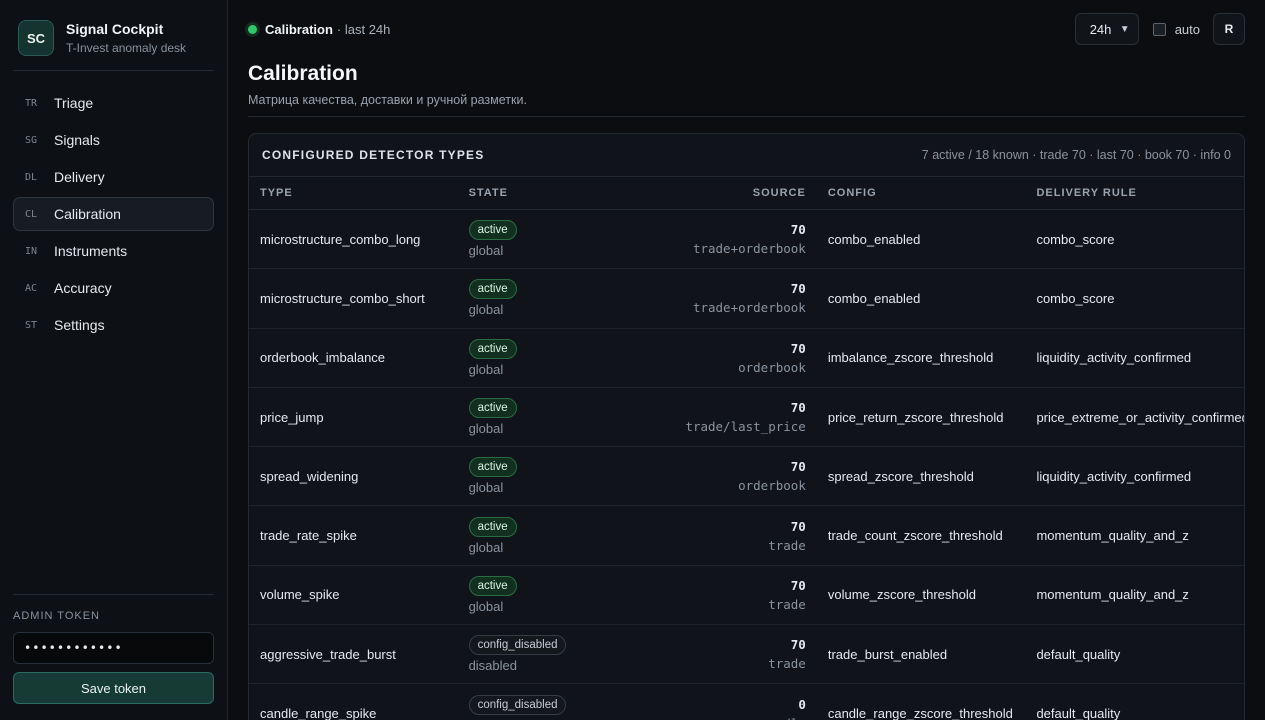  What do you see at coordinates (492, 666) in the screenshot?
I see `state-scope: disabled` at bounding box center [492, 666].